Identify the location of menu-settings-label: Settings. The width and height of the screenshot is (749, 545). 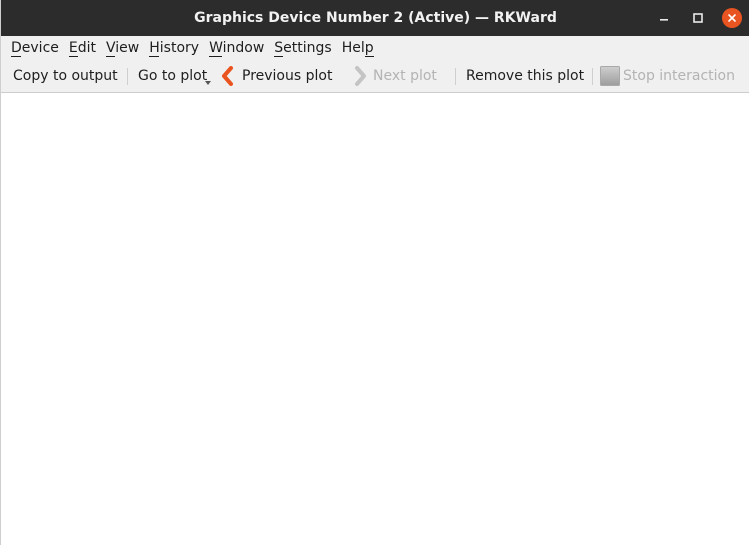
(303, 48).